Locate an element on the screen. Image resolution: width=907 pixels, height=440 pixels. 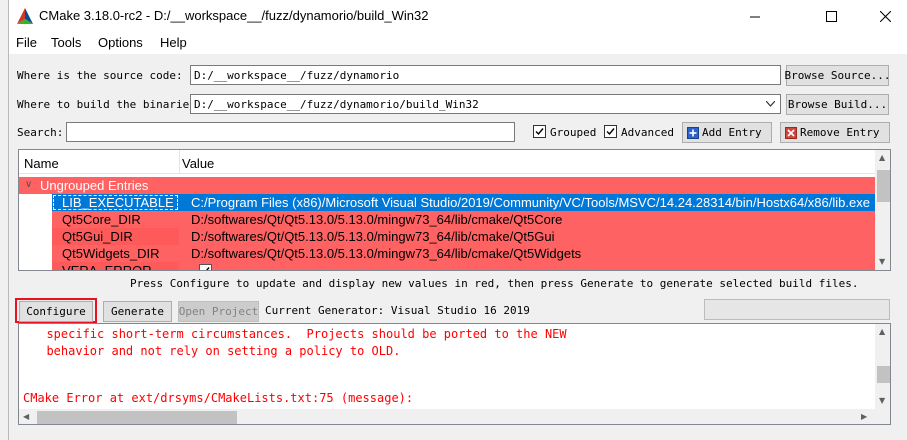
maximize-button is located at coordinates (831, 16).